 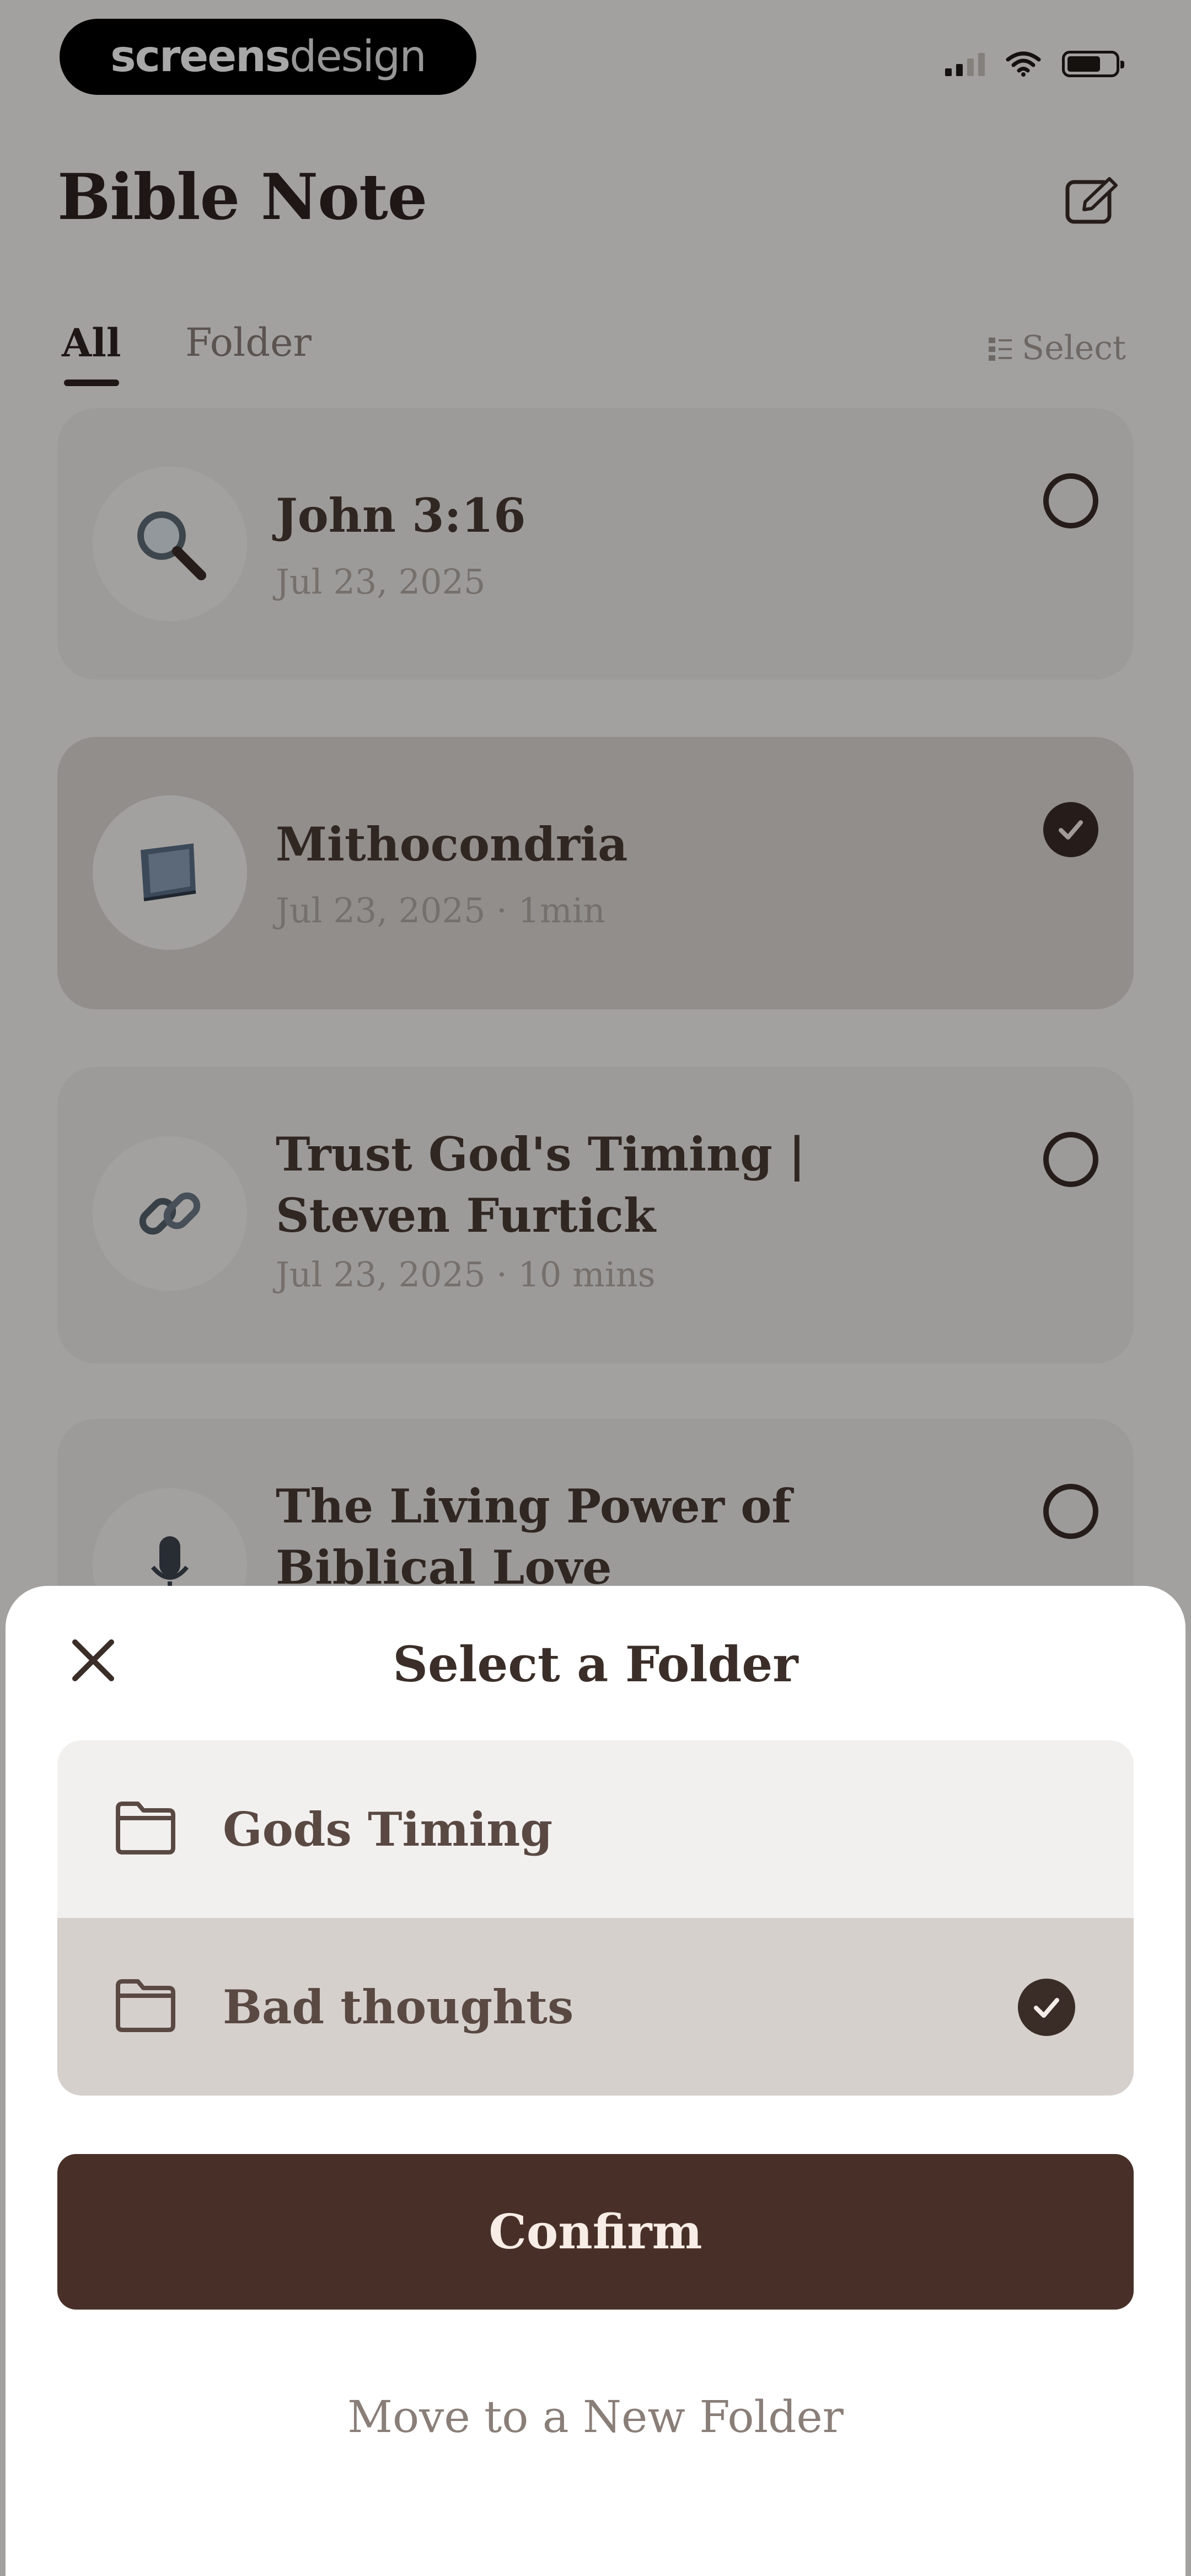 What do you see at coordinates (388, 1829) in the screenshot?
I see `folder-name: Gods Timing` at bounding box center [388, 1829].